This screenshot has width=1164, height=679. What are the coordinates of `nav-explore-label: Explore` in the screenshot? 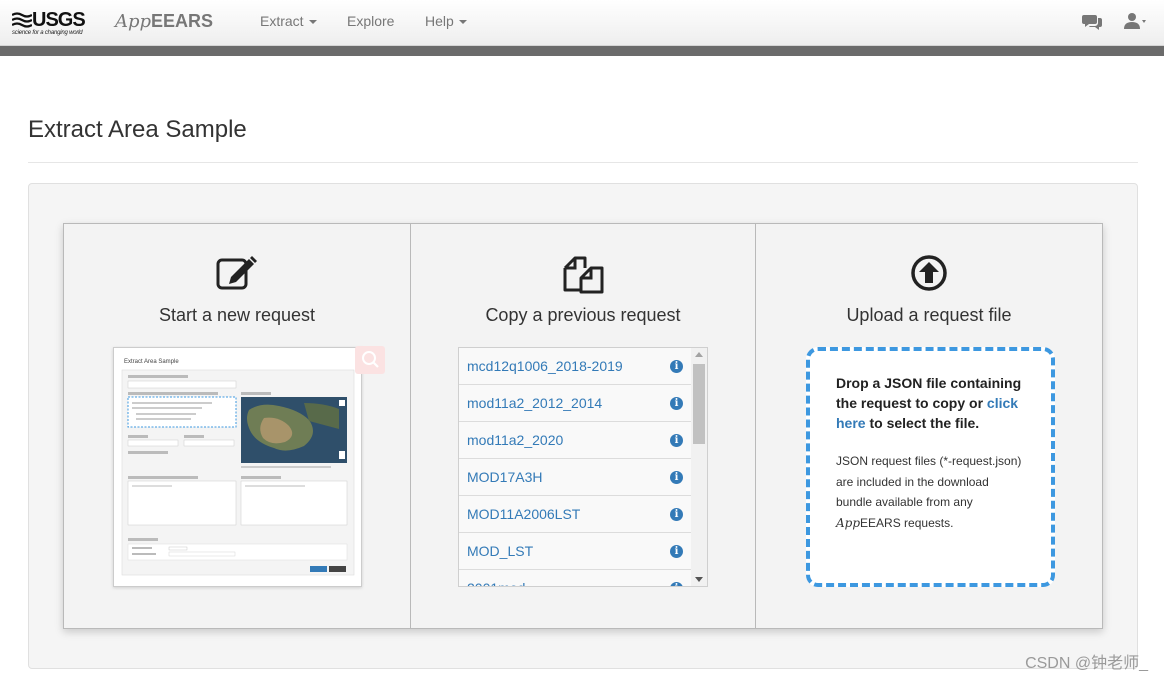 It's located at (371, 21).